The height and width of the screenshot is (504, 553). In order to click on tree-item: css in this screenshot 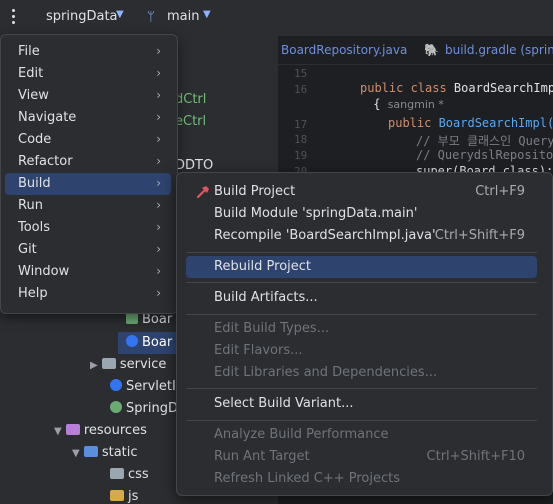, I will do `click(129, 474)`.